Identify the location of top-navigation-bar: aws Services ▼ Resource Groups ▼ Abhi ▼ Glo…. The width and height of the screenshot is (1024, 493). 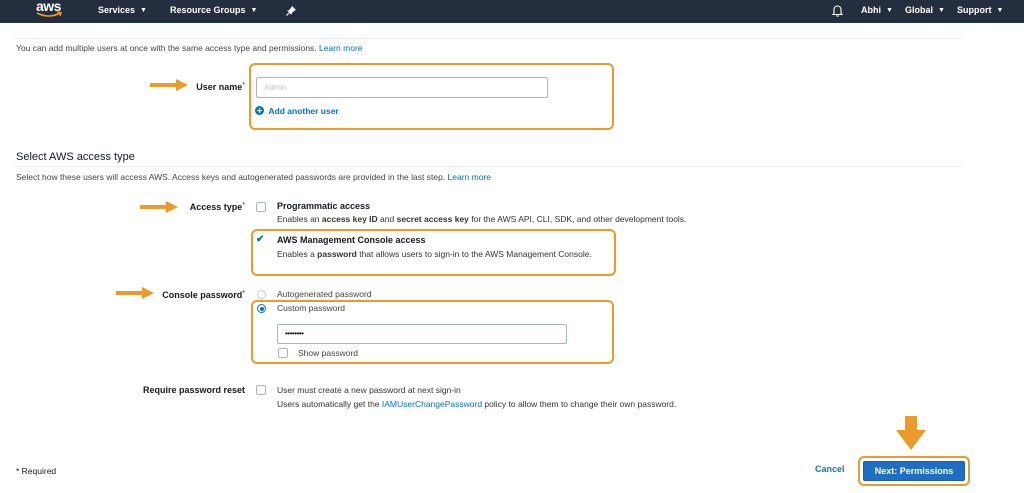
(512, 11).